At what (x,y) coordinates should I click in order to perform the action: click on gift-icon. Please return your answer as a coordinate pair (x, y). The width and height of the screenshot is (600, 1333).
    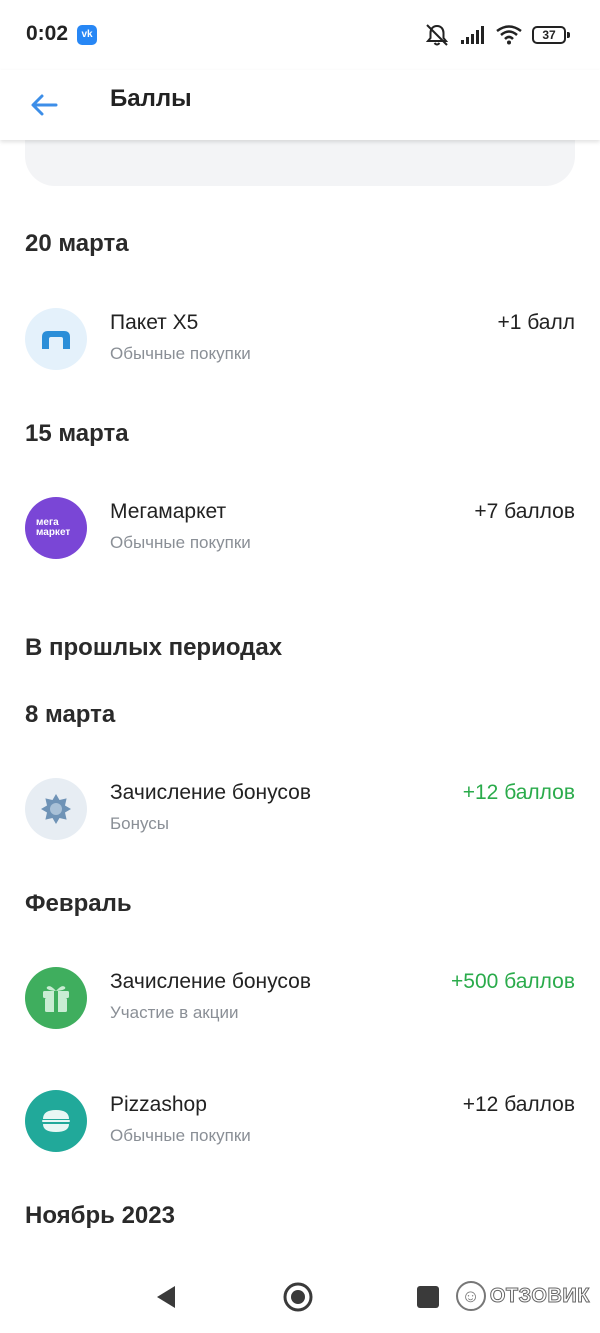
    Looking at the image, I should click on (56, 998).